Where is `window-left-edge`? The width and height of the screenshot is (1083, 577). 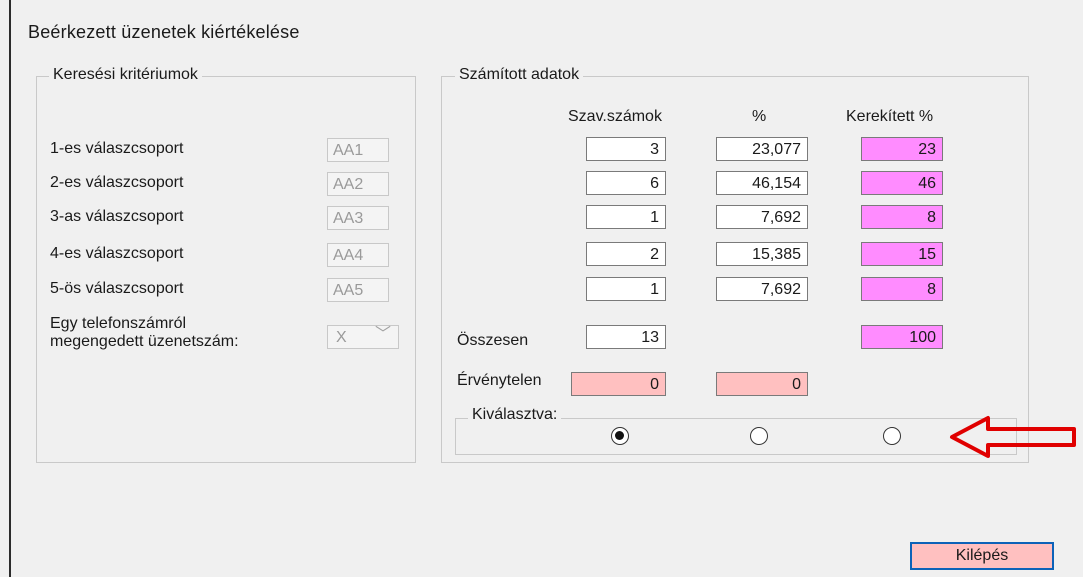
window-left-edge is located at coordinates (10, 288).